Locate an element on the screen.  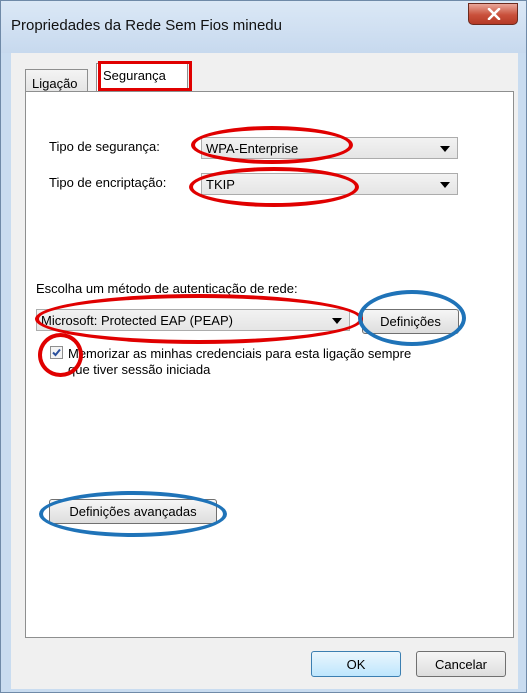
window-title: Propriedades da Rede Sem Fios minedu is located at coordinates (146, 25).